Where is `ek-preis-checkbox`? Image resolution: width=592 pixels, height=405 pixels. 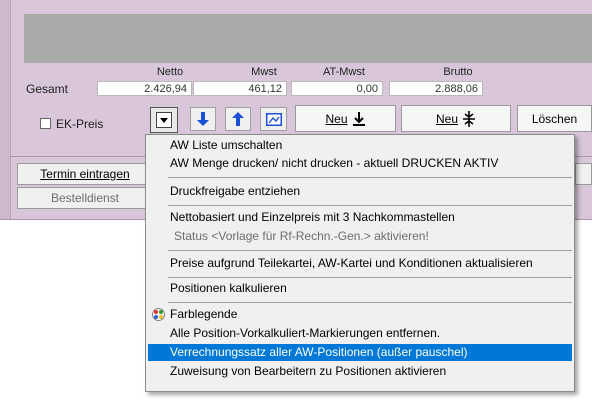
ek-preis-checkbox is located at coordinates (45, 123).